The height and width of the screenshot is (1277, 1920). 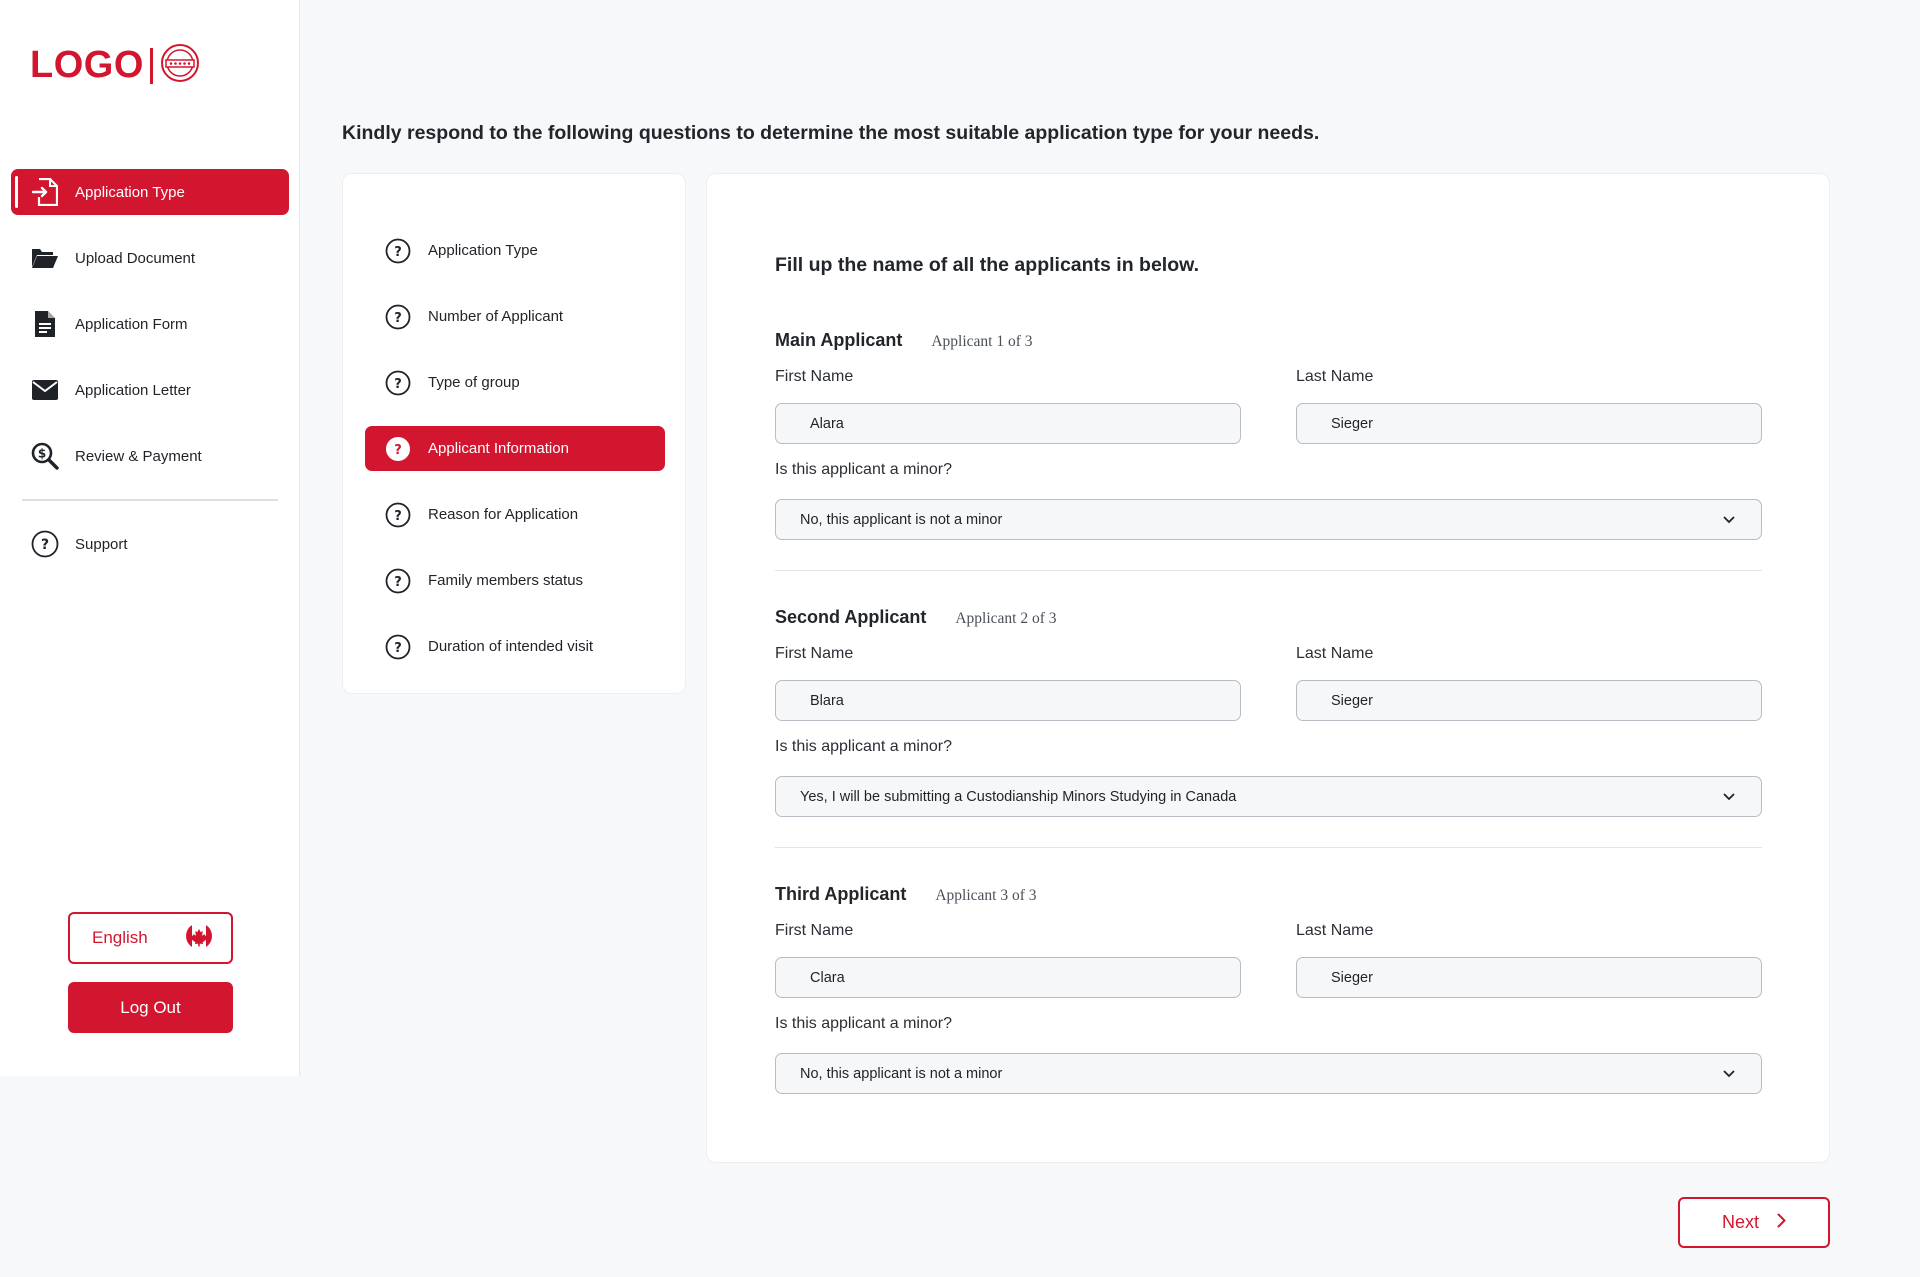 I want to click on sidebar-item-label: Review & Payment, so click(x=138, y=456).